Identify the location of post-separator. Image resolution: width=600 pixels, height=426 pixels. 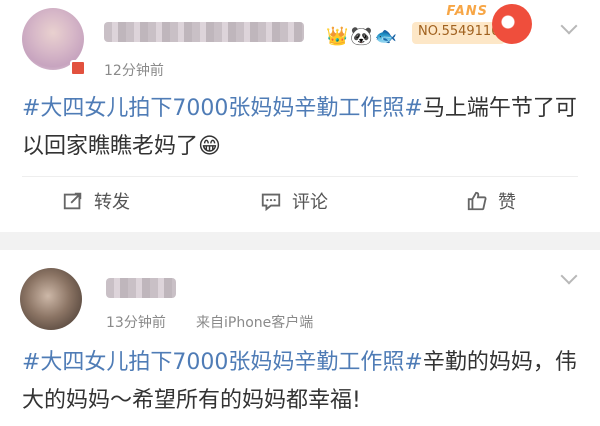
(300, 241).